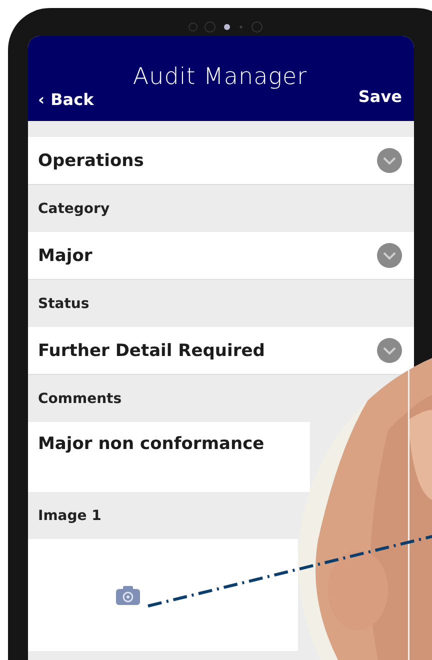  I want to click on field-label: Comments, so click(80, 399).